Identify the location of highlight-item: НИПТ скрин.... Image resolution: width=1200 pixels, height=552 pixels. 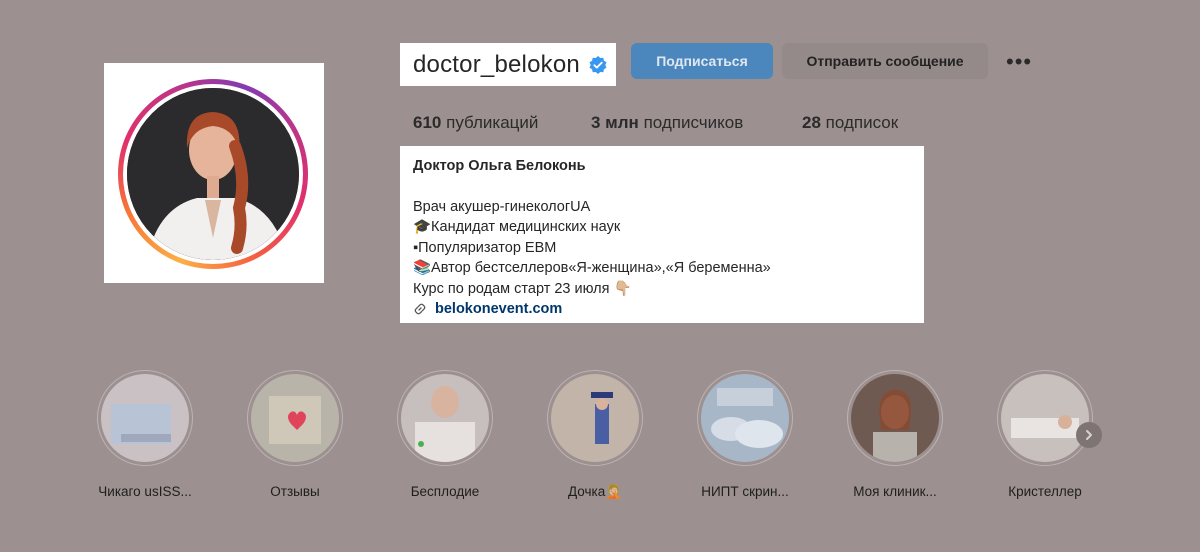
(745, 434).